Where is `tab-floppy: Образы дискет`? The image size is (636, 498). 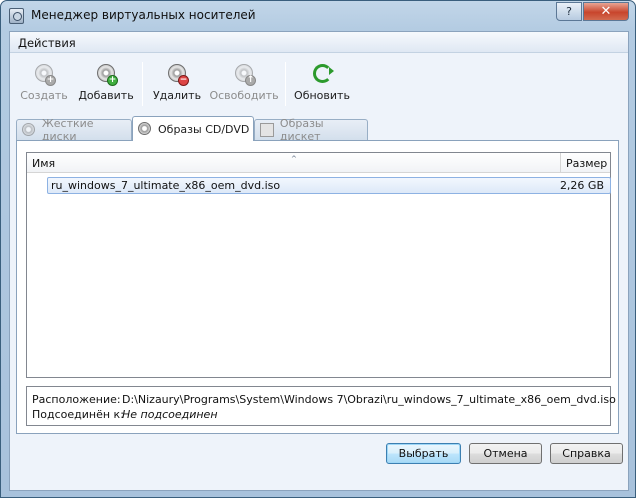
tab-floppy: Образы дискет is located at coordinates (311, 130).